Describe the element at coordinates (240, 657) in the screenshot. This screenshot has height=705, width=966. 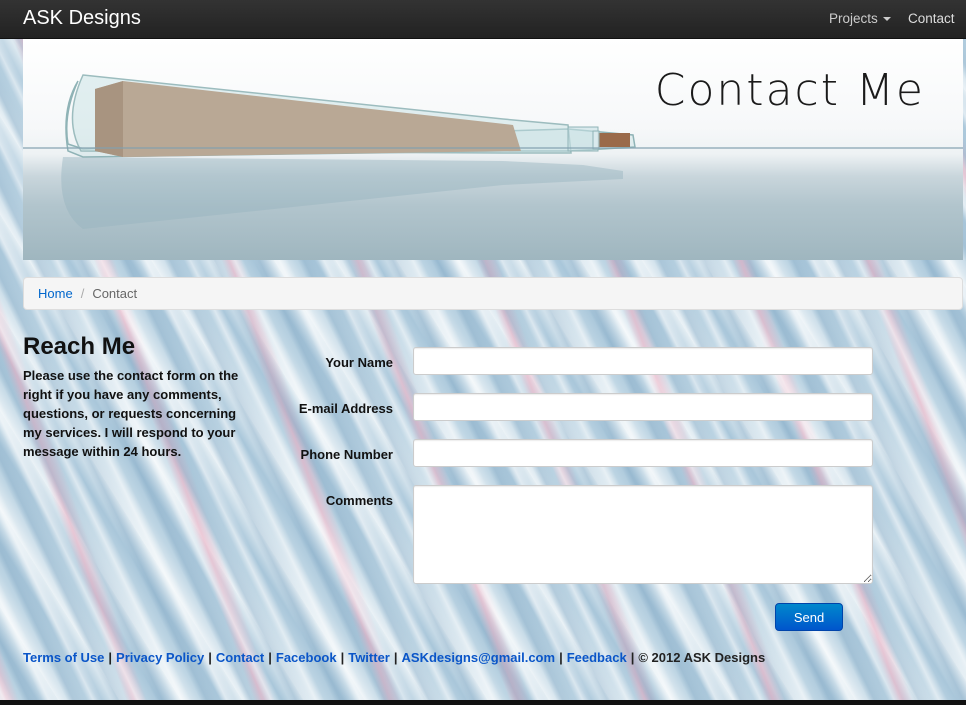
I see `footer-link-contact: Contact` at that location.